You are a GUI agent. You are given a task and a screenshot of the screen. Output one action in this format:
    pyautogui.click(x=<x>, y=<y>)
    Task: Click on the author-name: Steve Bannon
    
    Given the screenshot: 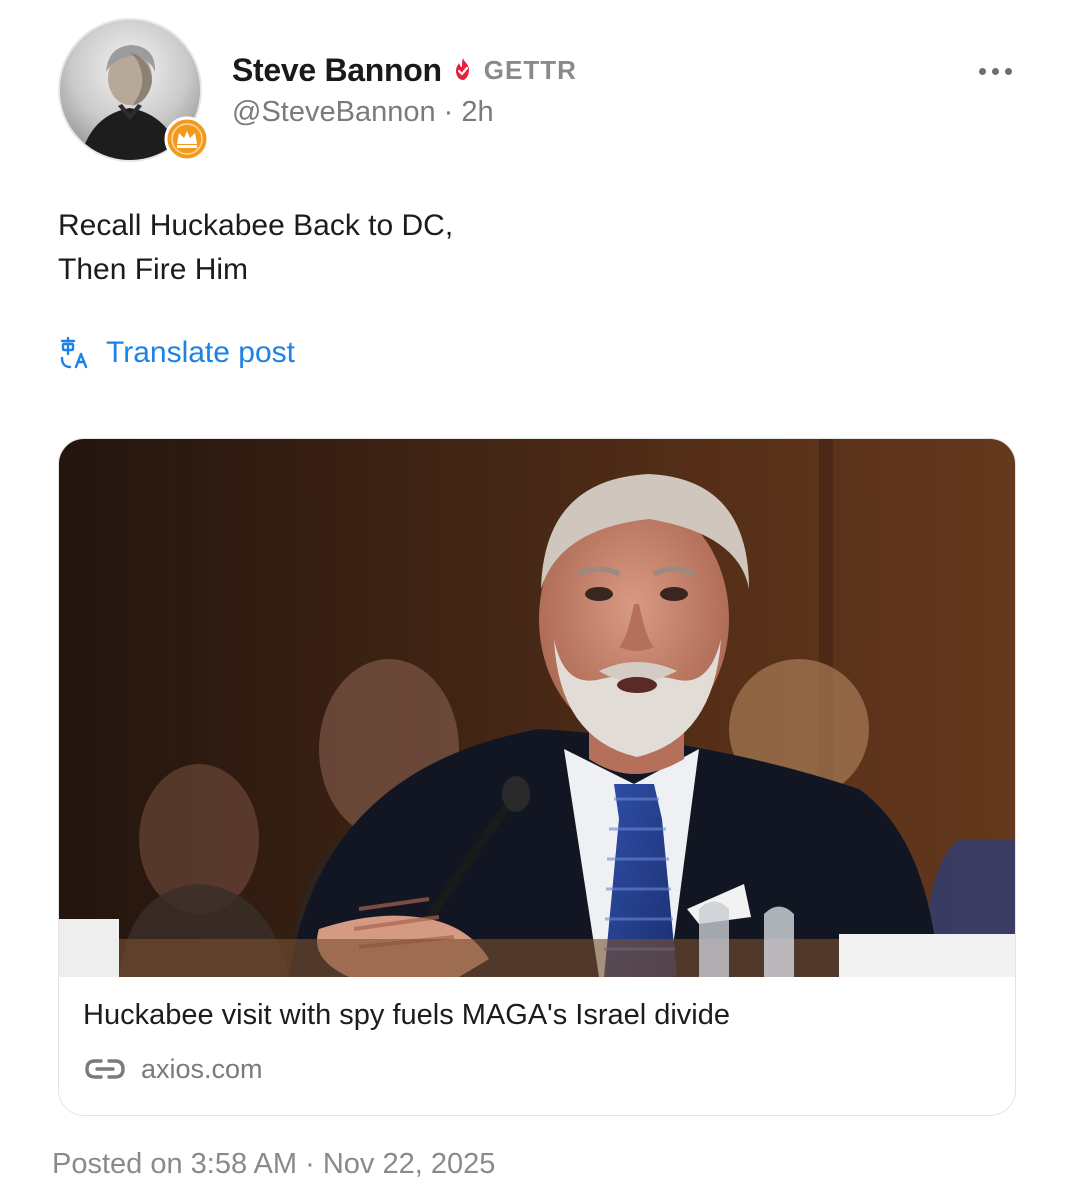 What is the action you would take?
    pyautogui.click(x=337, y=70)
    